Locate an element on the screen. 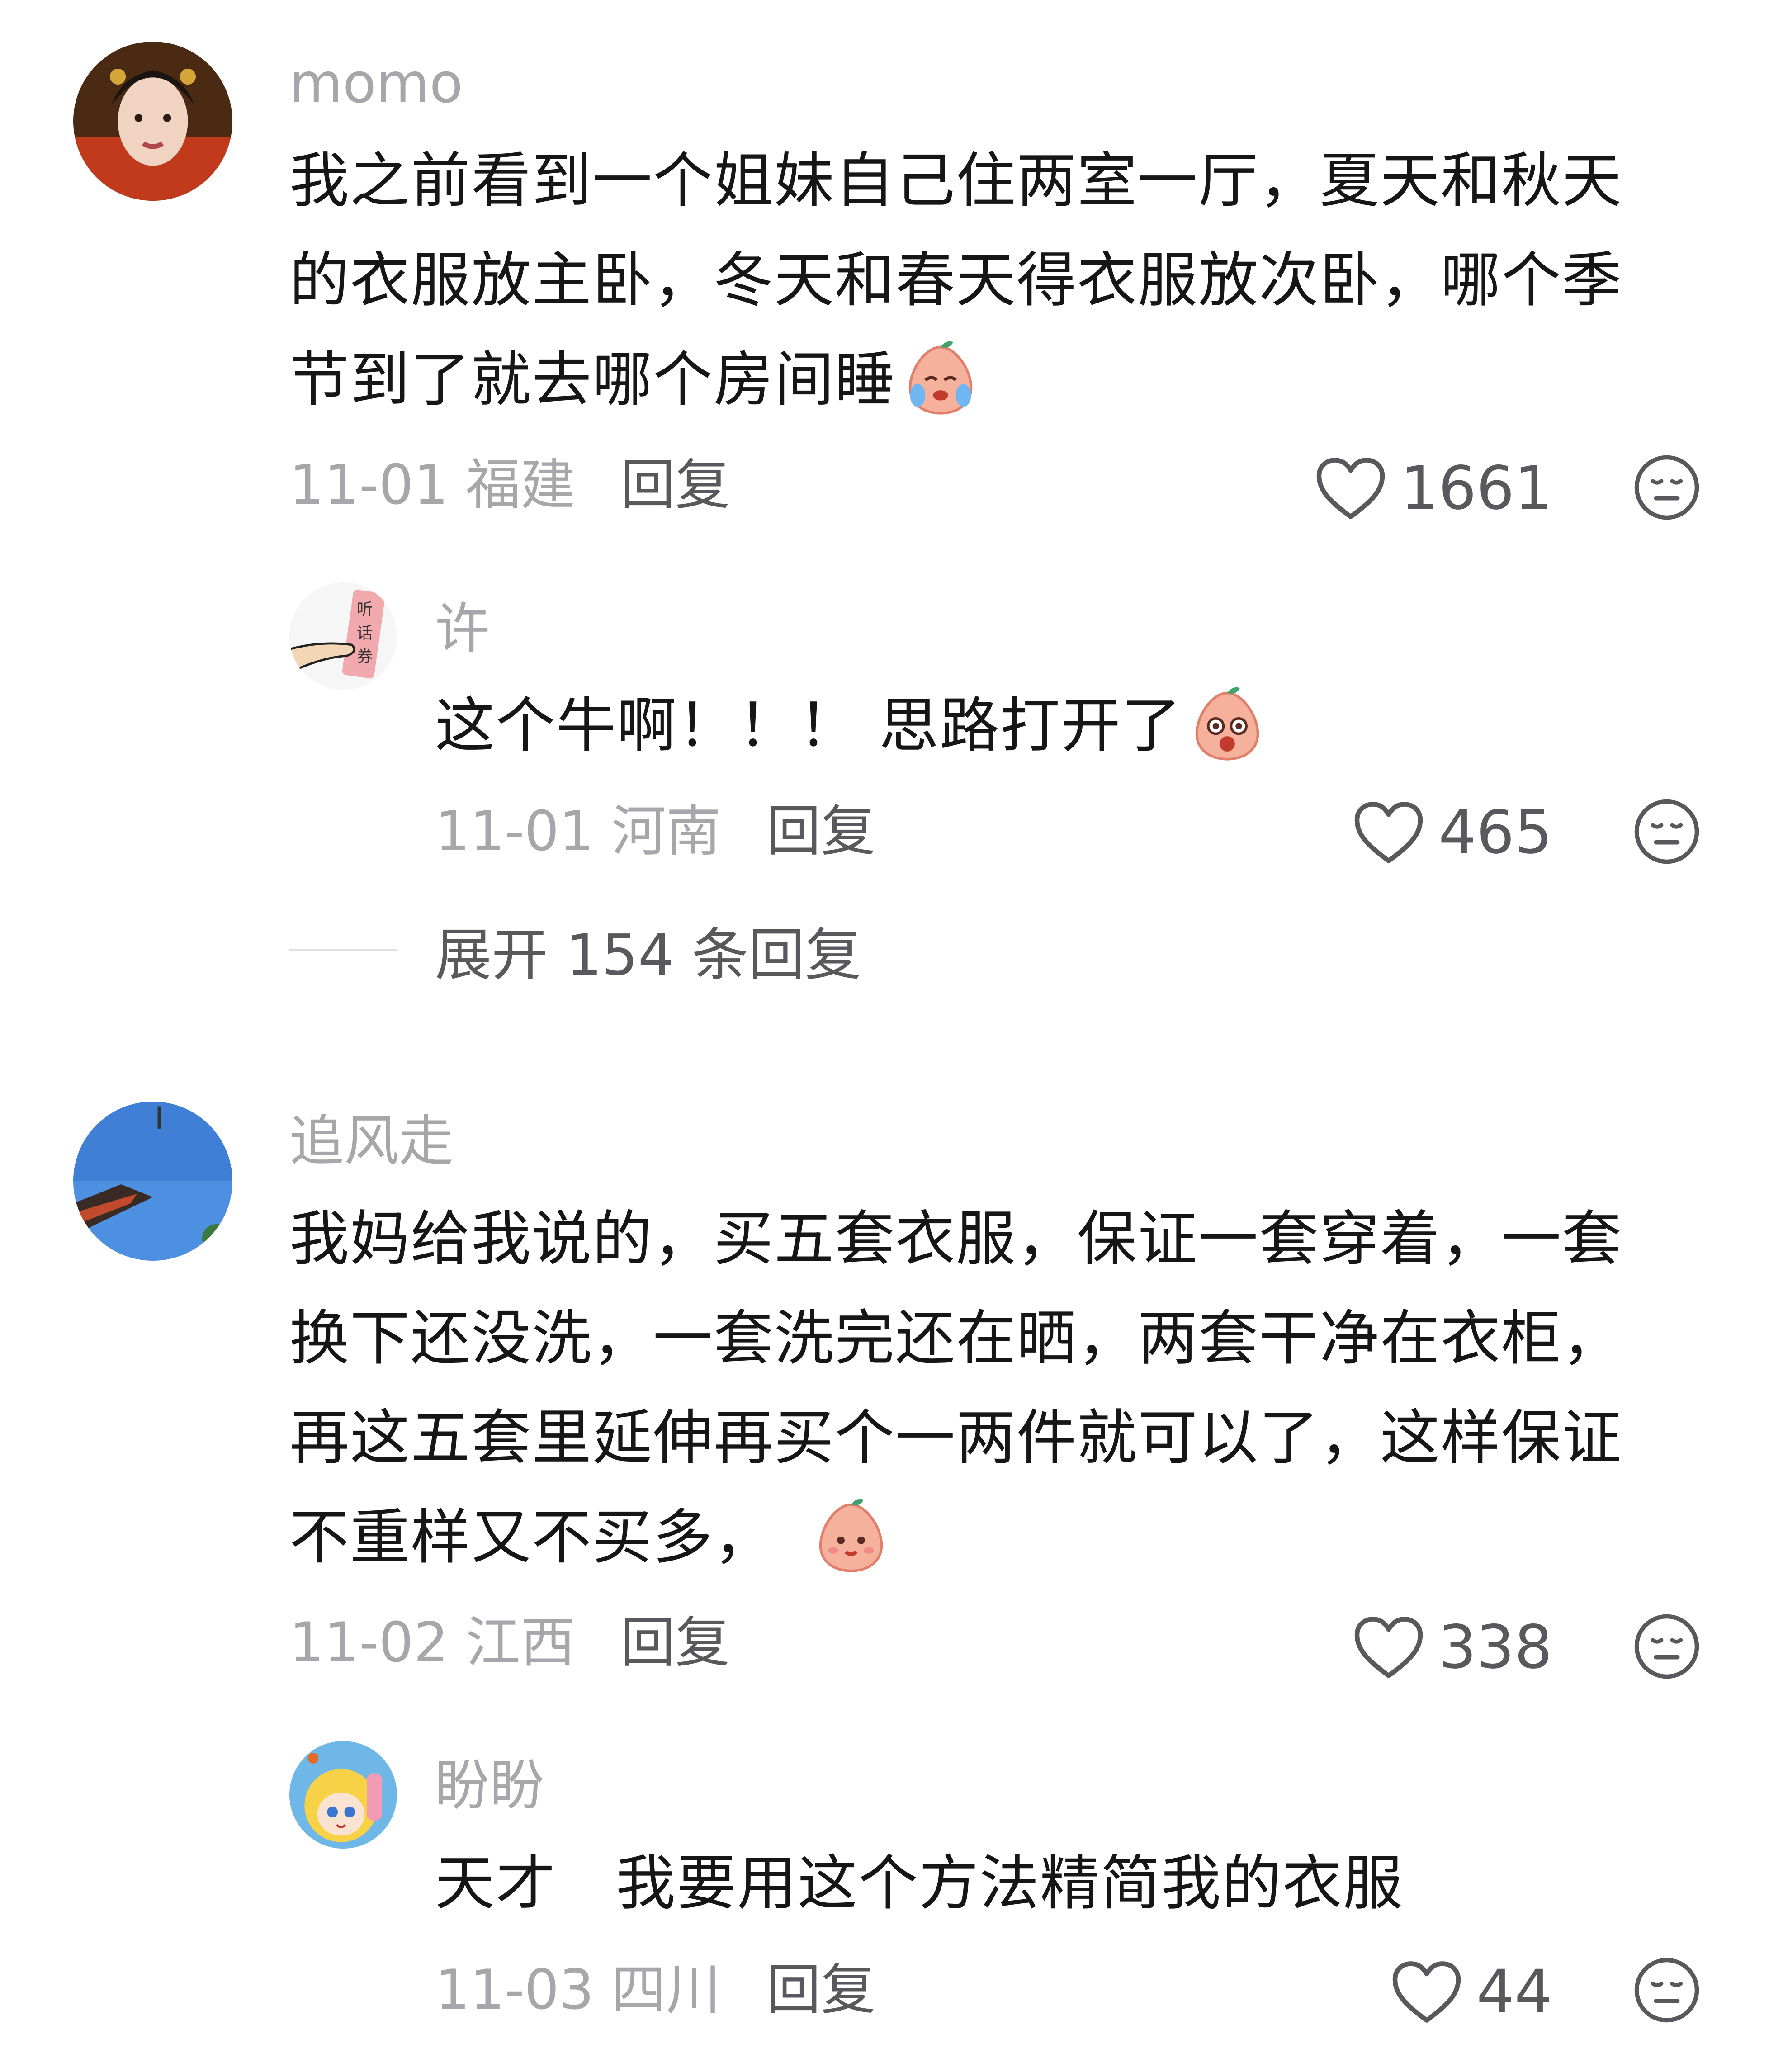 This screenshot has height=2072, width=1783. username: 许 is located at coordinates (462, 628).